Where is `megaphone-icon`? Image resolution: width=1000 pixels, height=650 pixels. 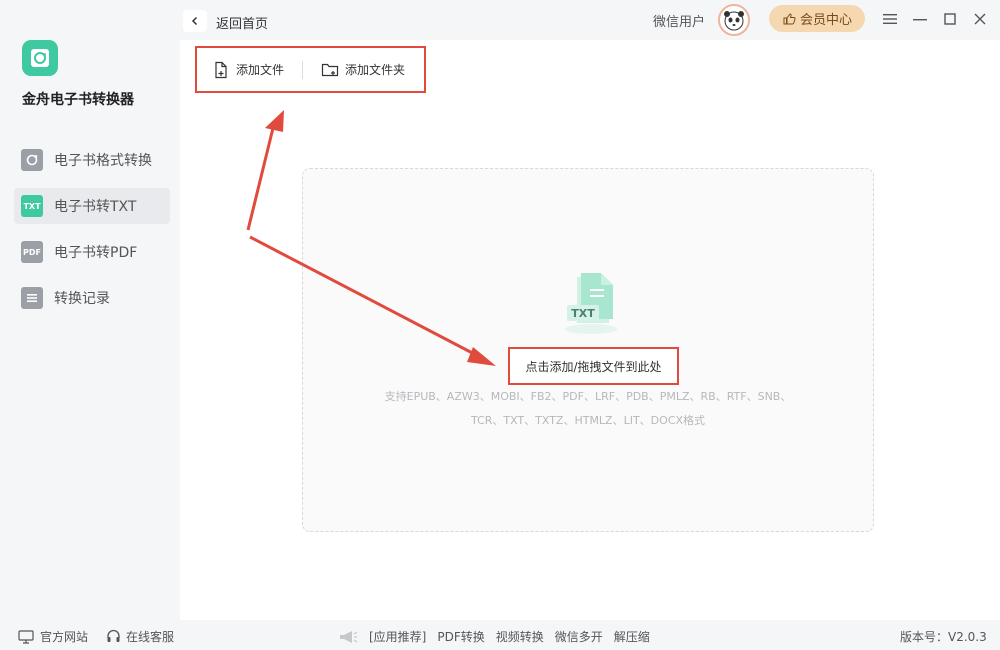 megaphone-icon is located at coordinates (349, 636).